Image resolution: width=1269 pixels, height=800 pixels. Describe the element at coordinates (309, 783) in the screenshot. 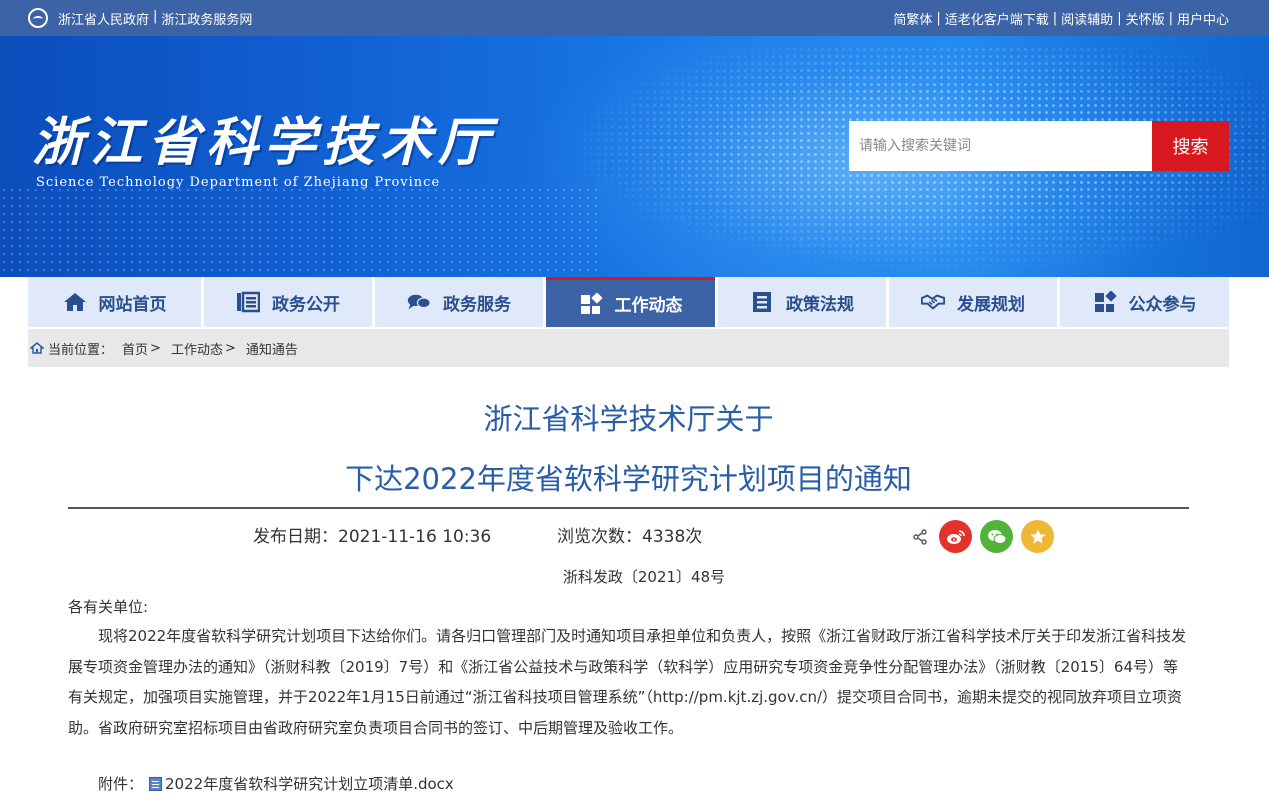

I see `attachment-link: 2022年度省软科学研究计划立项清单.docx` at that location.